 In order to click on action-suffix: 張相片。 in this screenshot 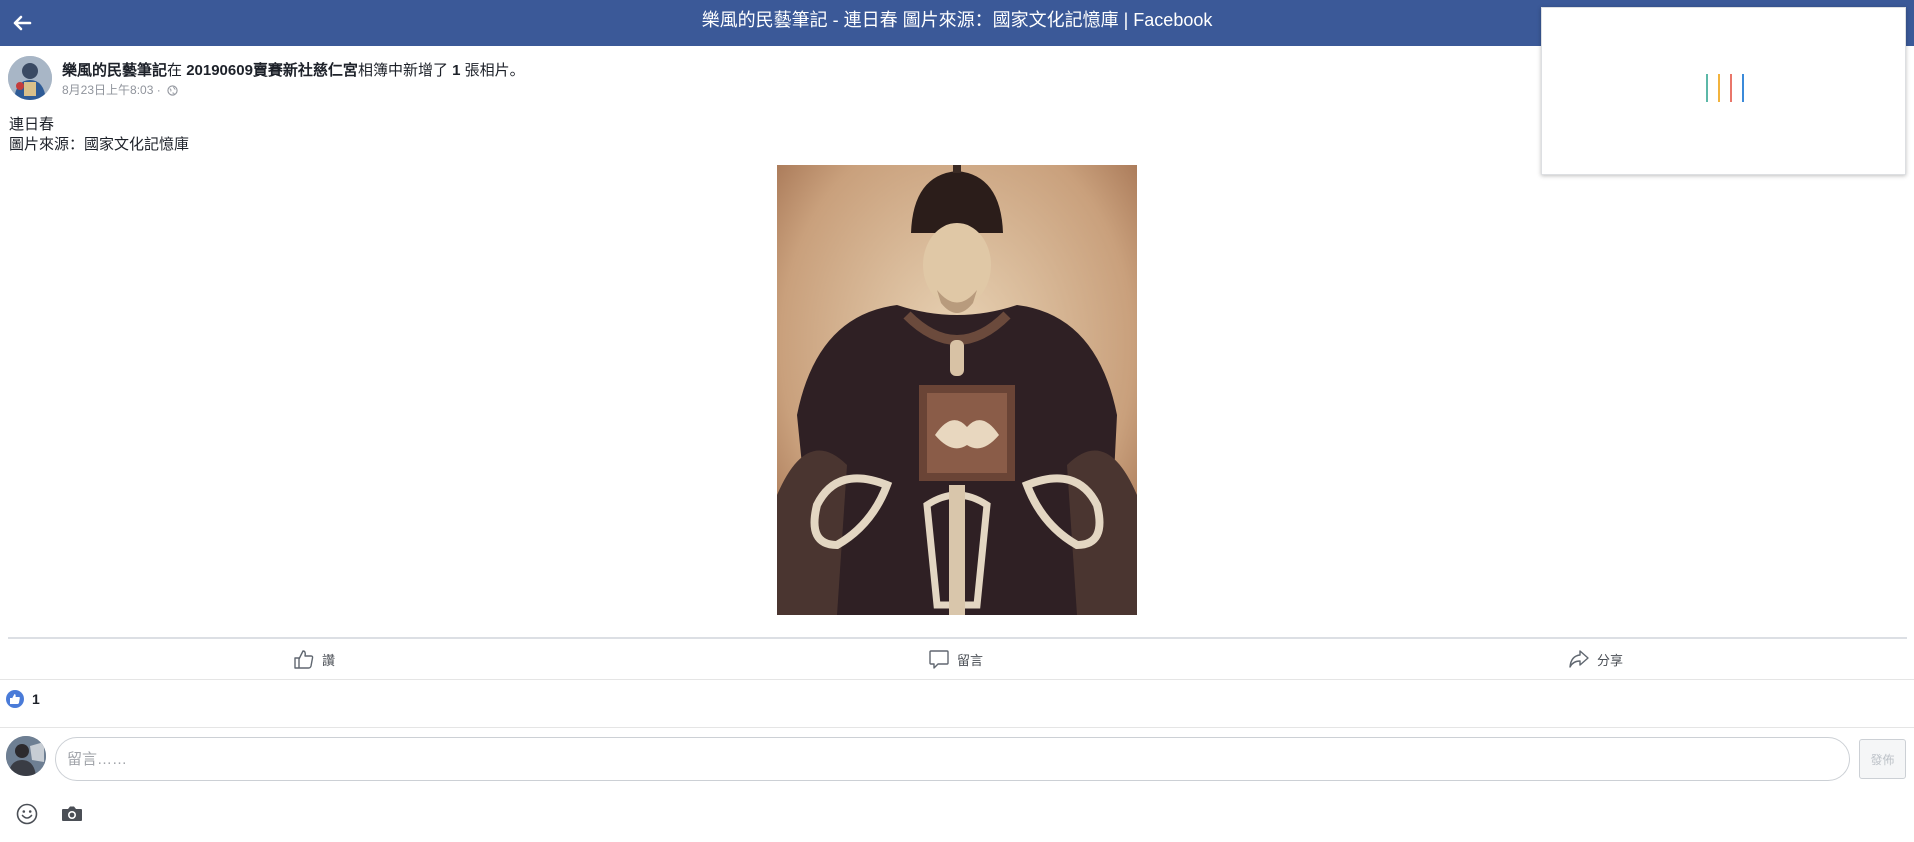, I will do `click(492, 70)`.